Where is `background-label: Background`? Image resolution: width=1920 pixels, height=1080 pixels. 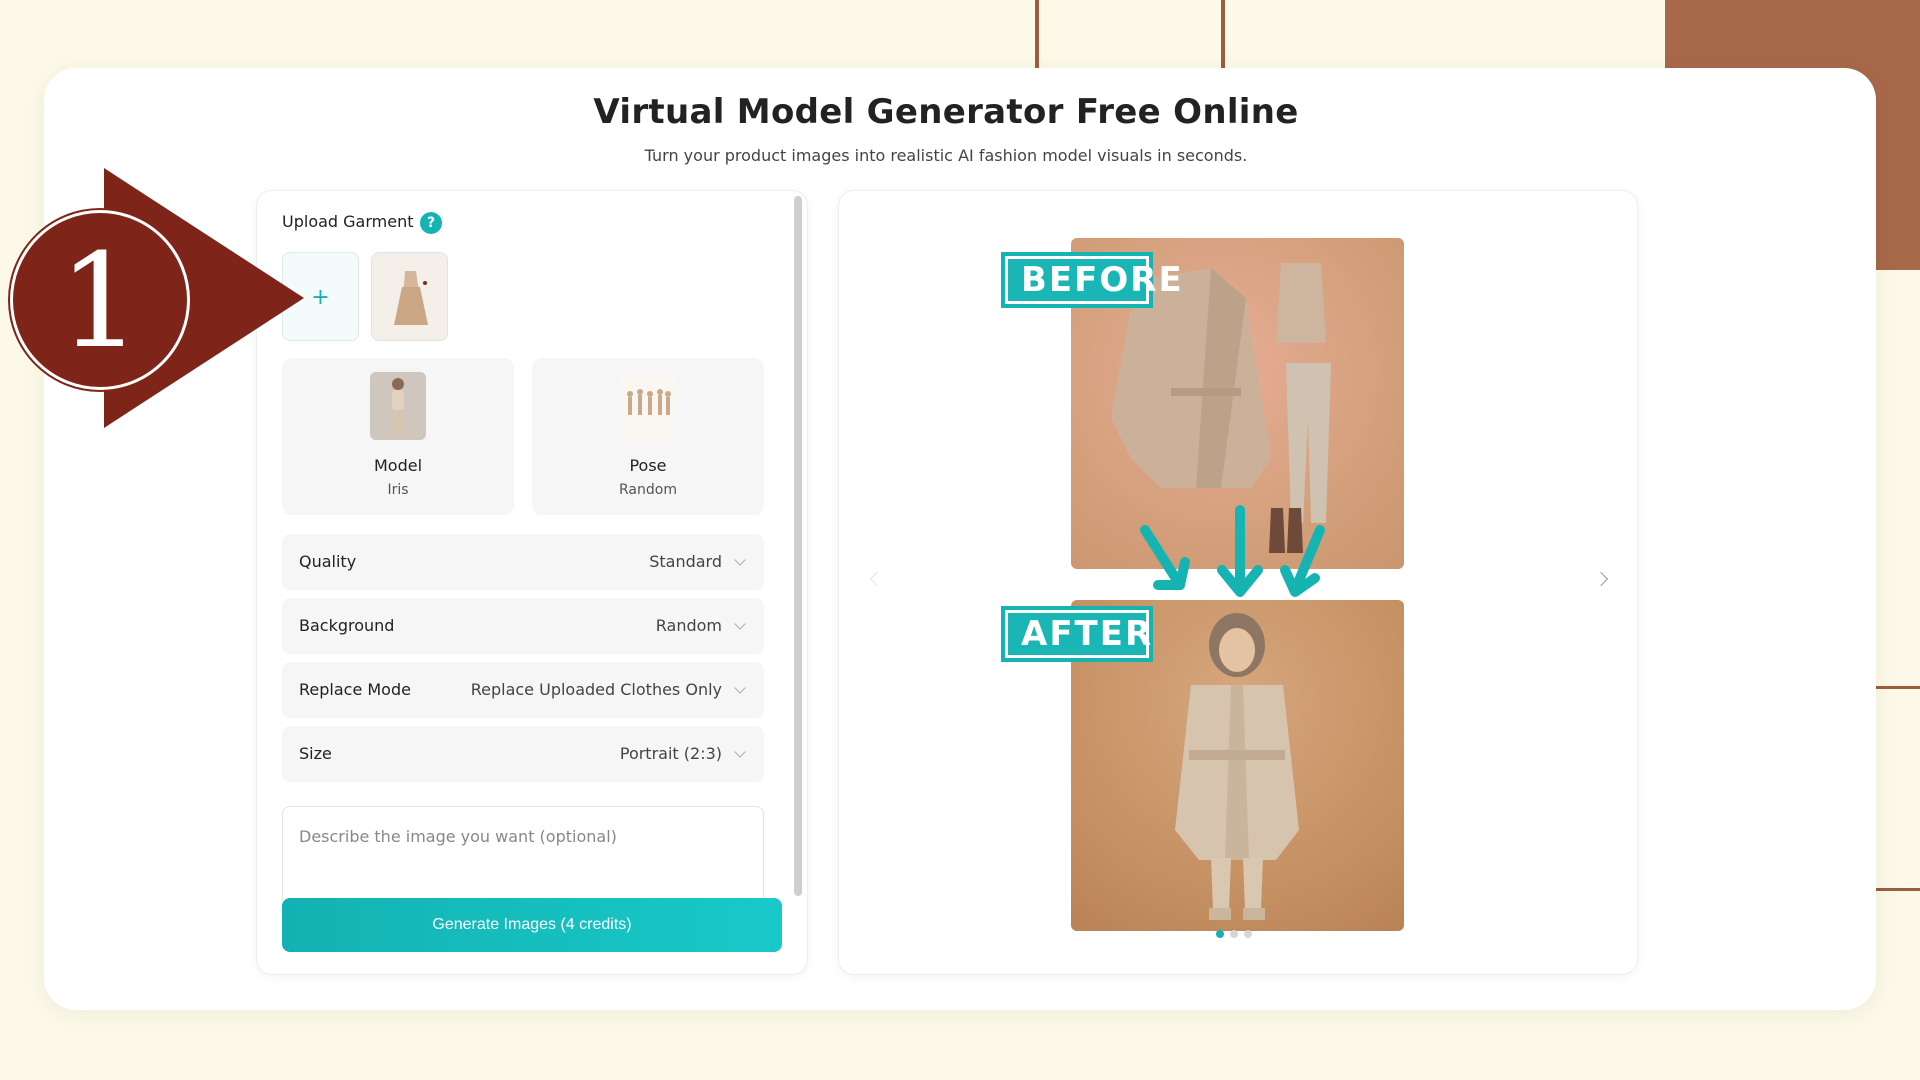 background-label: Background is located at coordinates (347, 625).